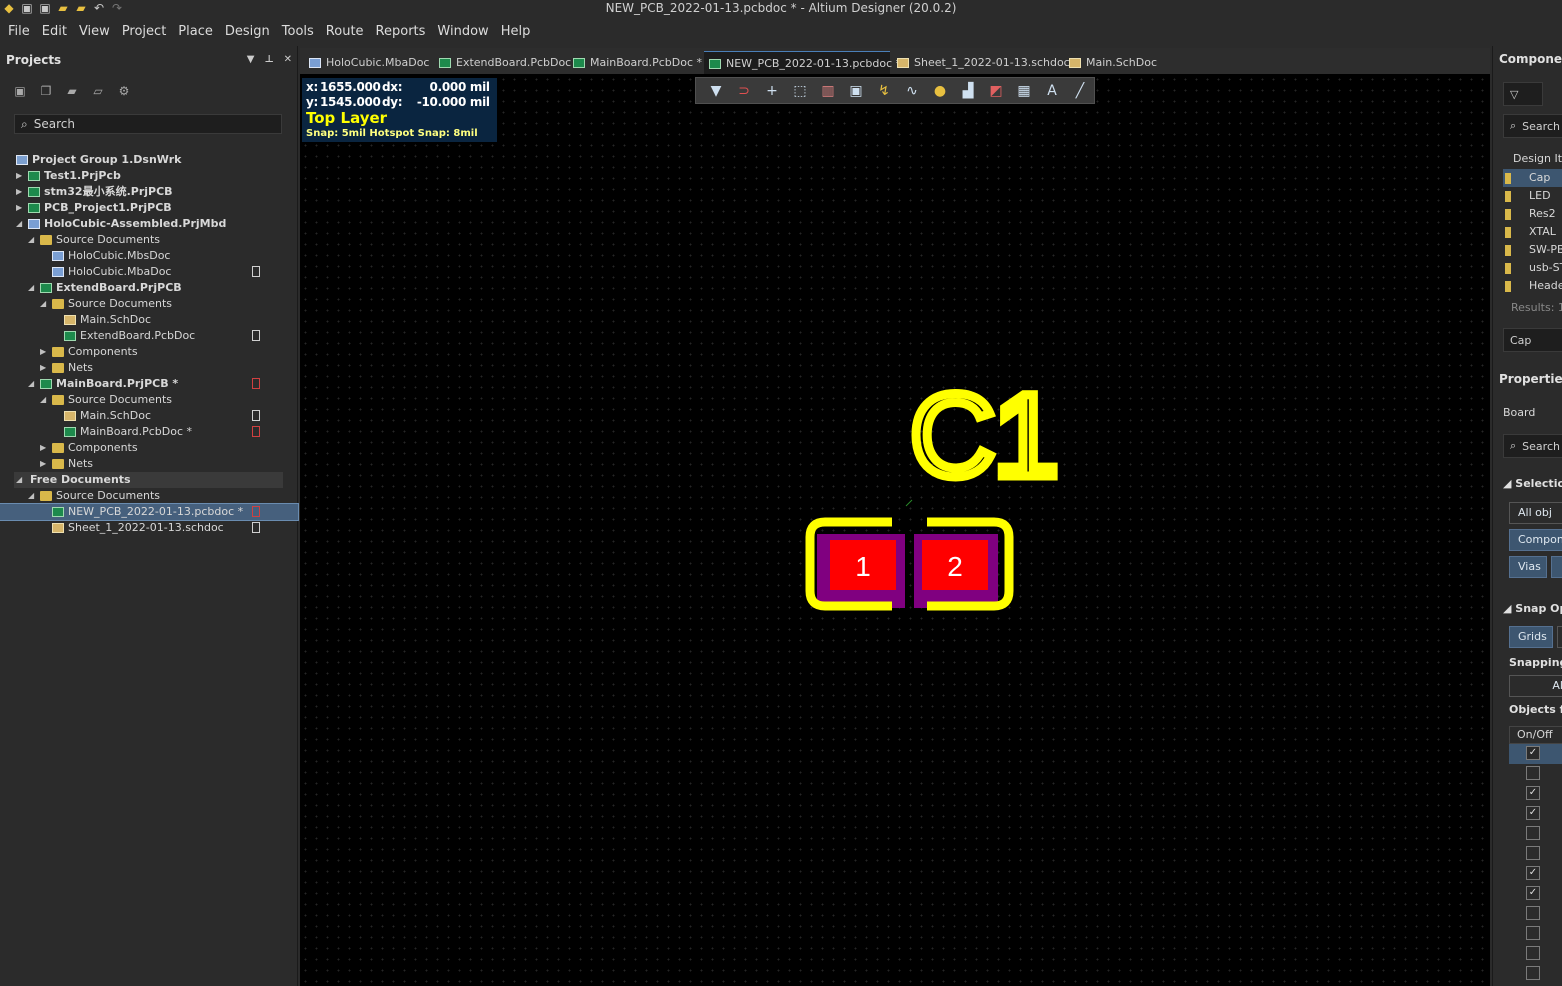 The image size is (1562, 986). I want to click on wave-icon: ∿, so click(912, 91).